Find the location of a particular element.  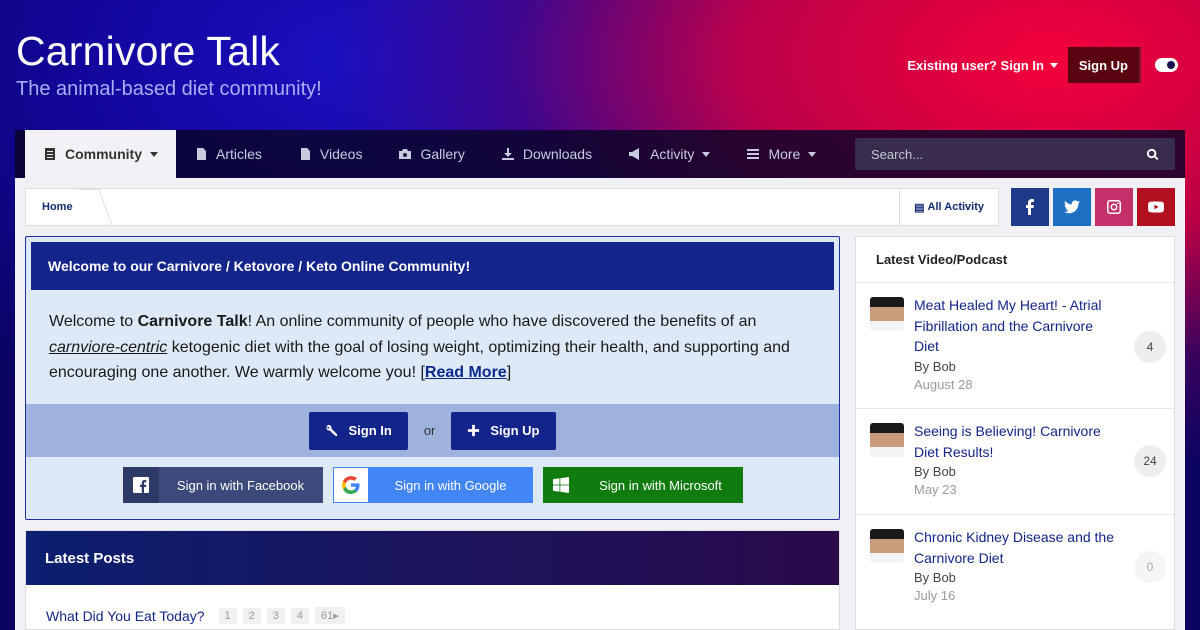

welcome-text-4: ] is located at coordinates (509, 372).